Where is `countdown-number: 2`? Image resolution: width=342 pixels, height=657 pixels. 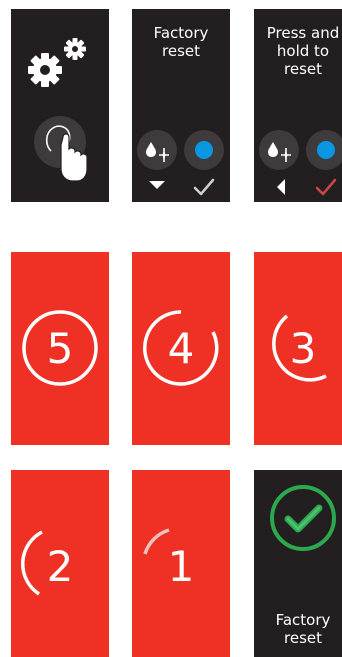
countdown-number: 2 is located at coordinates (60, 566).